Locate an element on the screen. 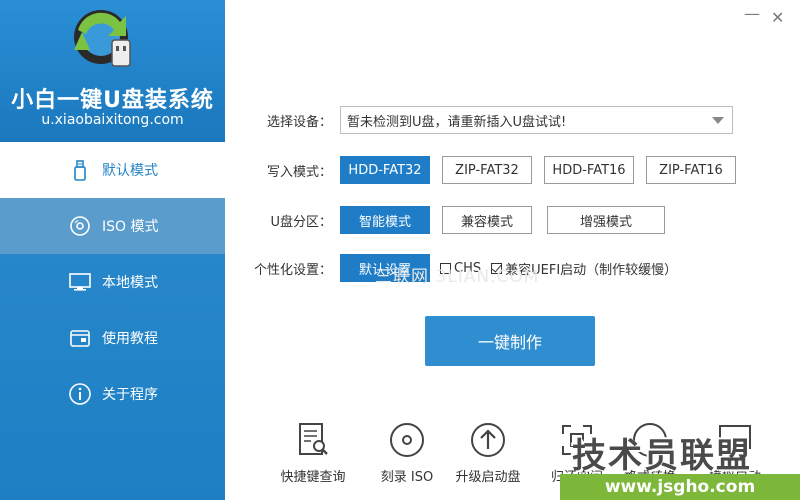 Image resolution: width=800 pixels, height=500 pixels. uefi-label: 兼容UEFI启动（制作较缓慢） is located at coordinates (591, 270).